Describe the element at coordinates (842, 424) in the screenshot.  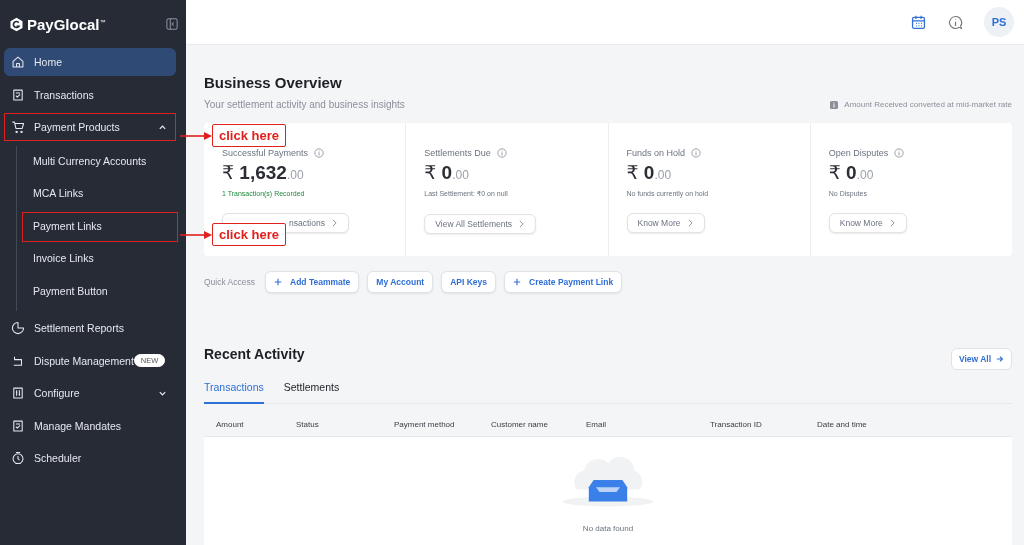
I see `column-header: Date and time` at that location.